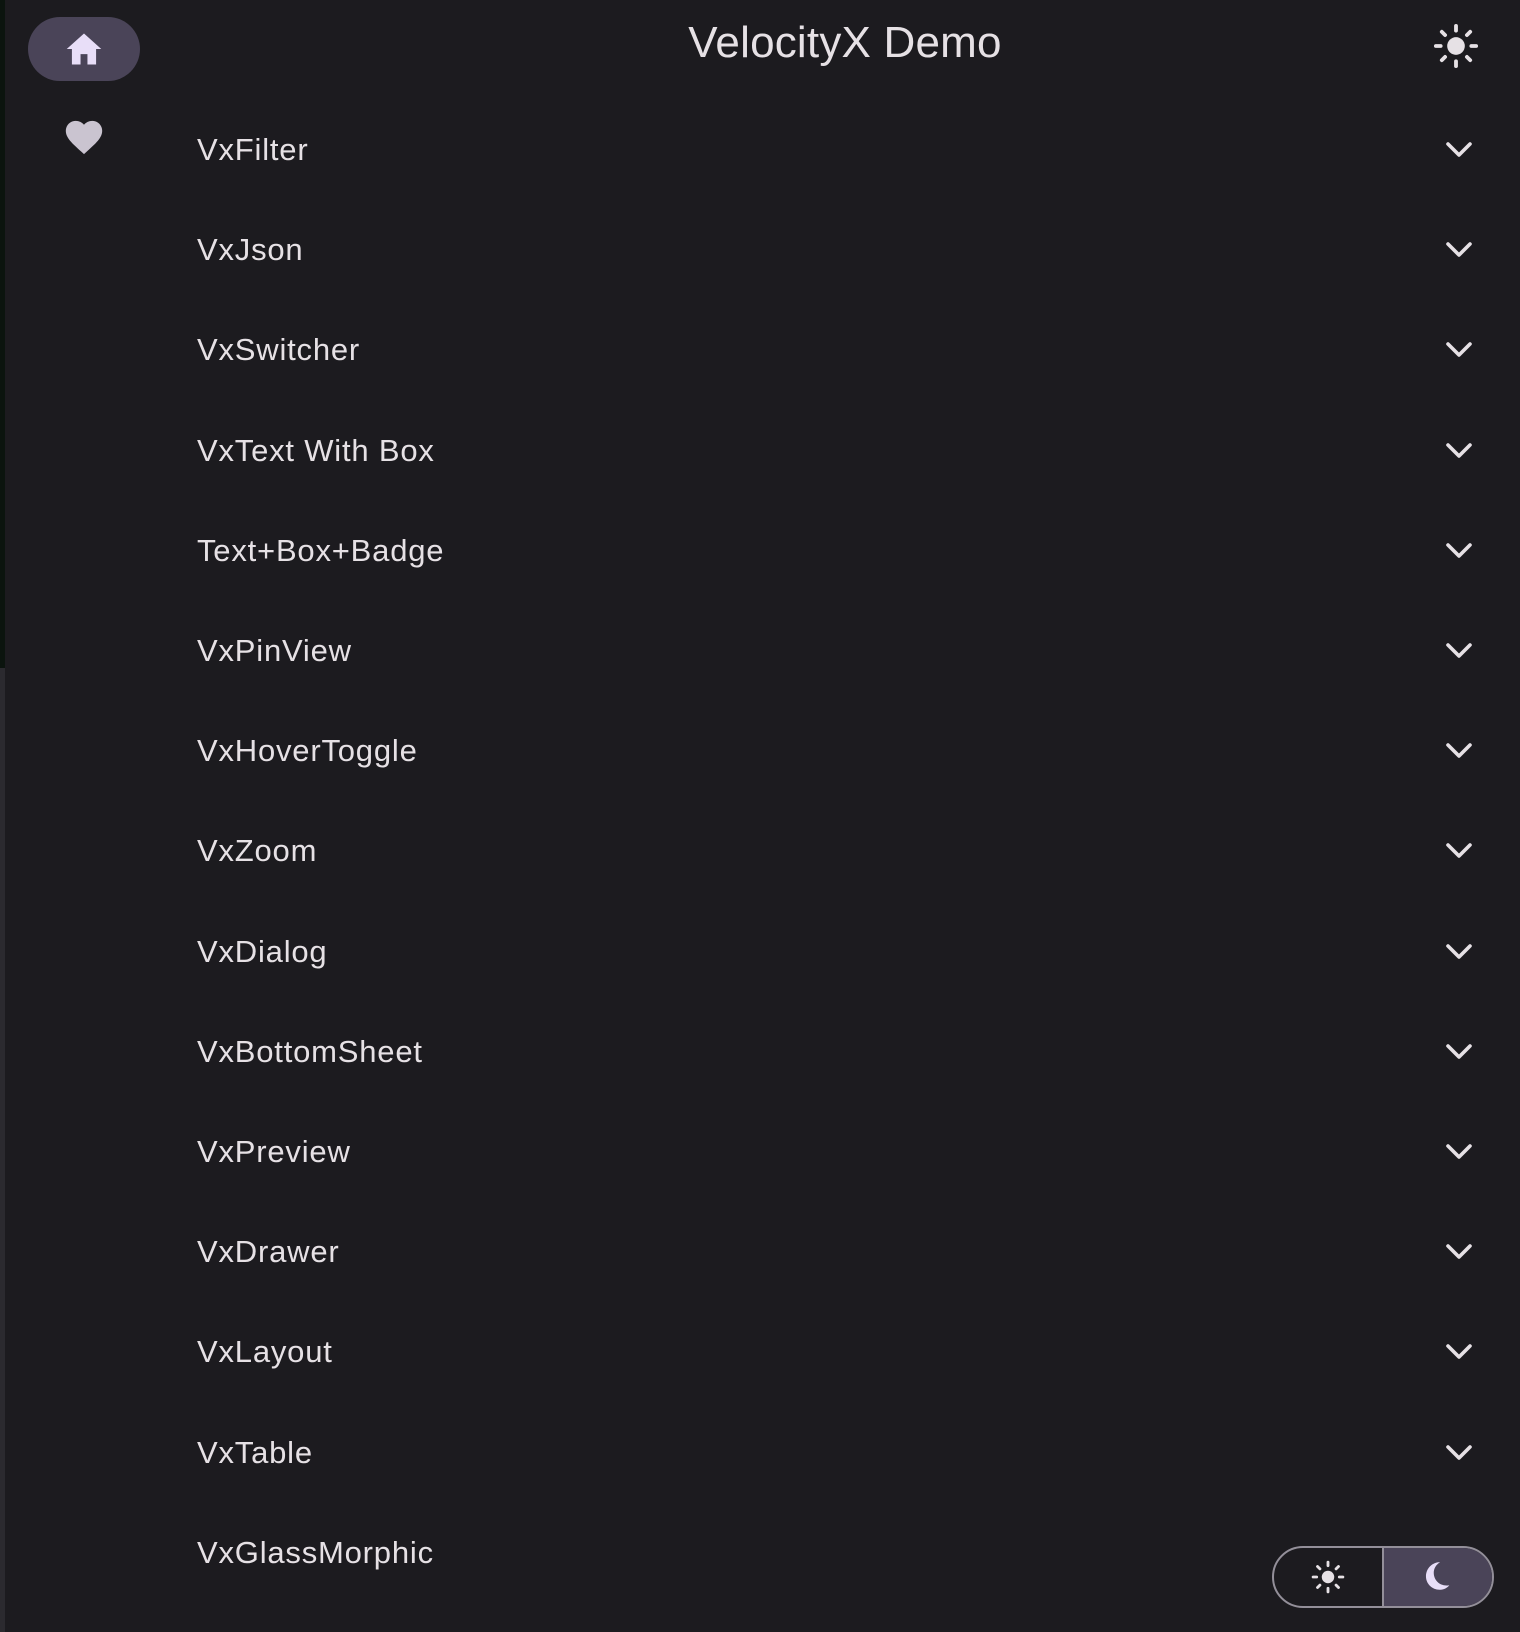 The width and height of the screenshot is (1520, 1632). I want to click on list-item: VxFilter, so click(830, 150).